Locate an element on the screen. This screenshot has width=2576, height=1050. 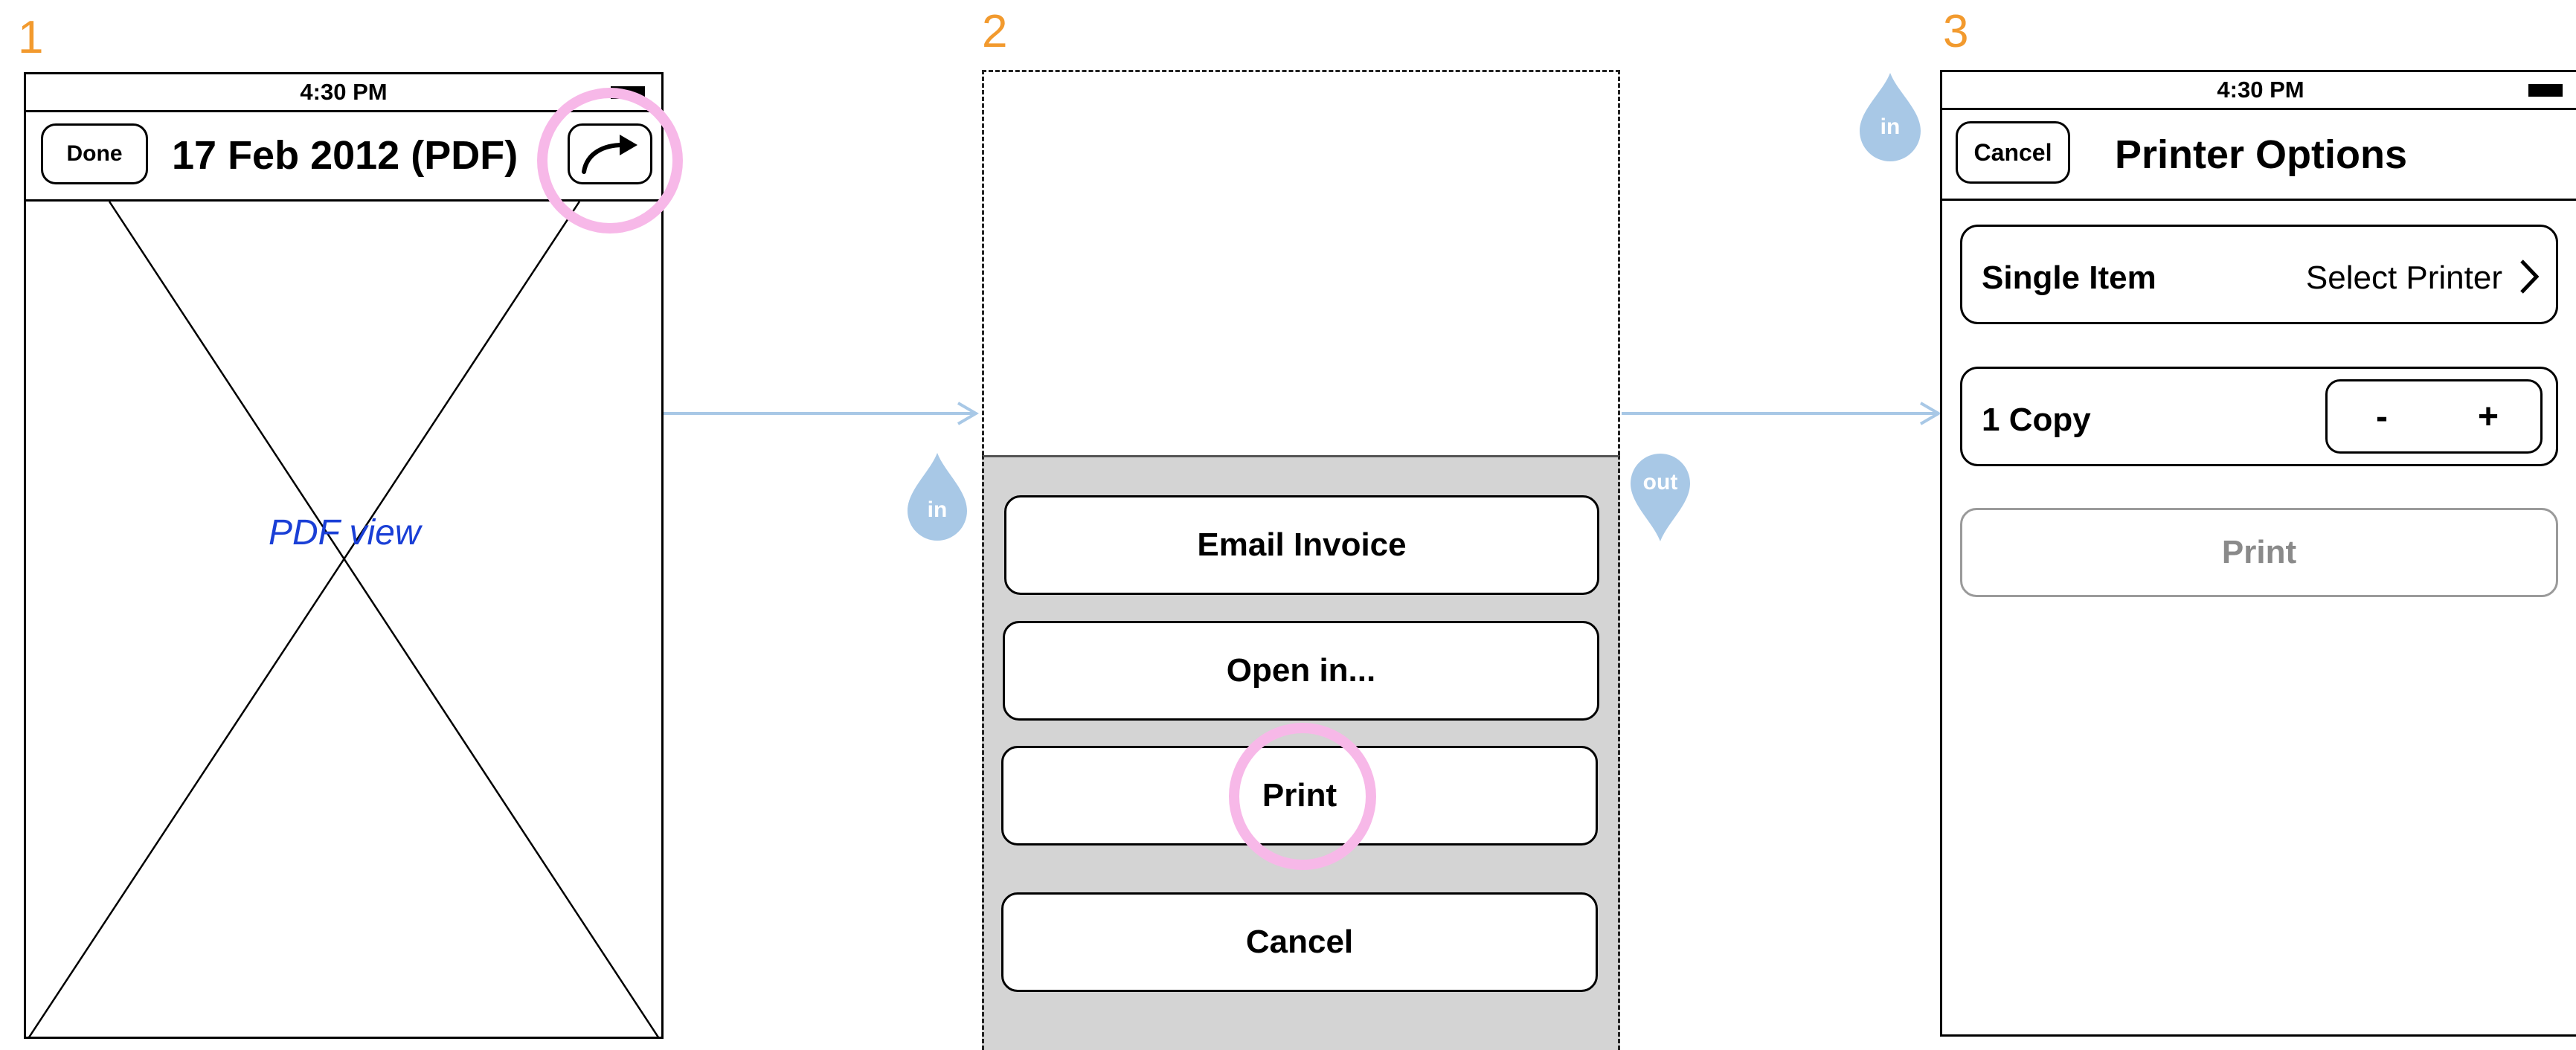
decrement-button: - is located at coordinates (2382, 416).